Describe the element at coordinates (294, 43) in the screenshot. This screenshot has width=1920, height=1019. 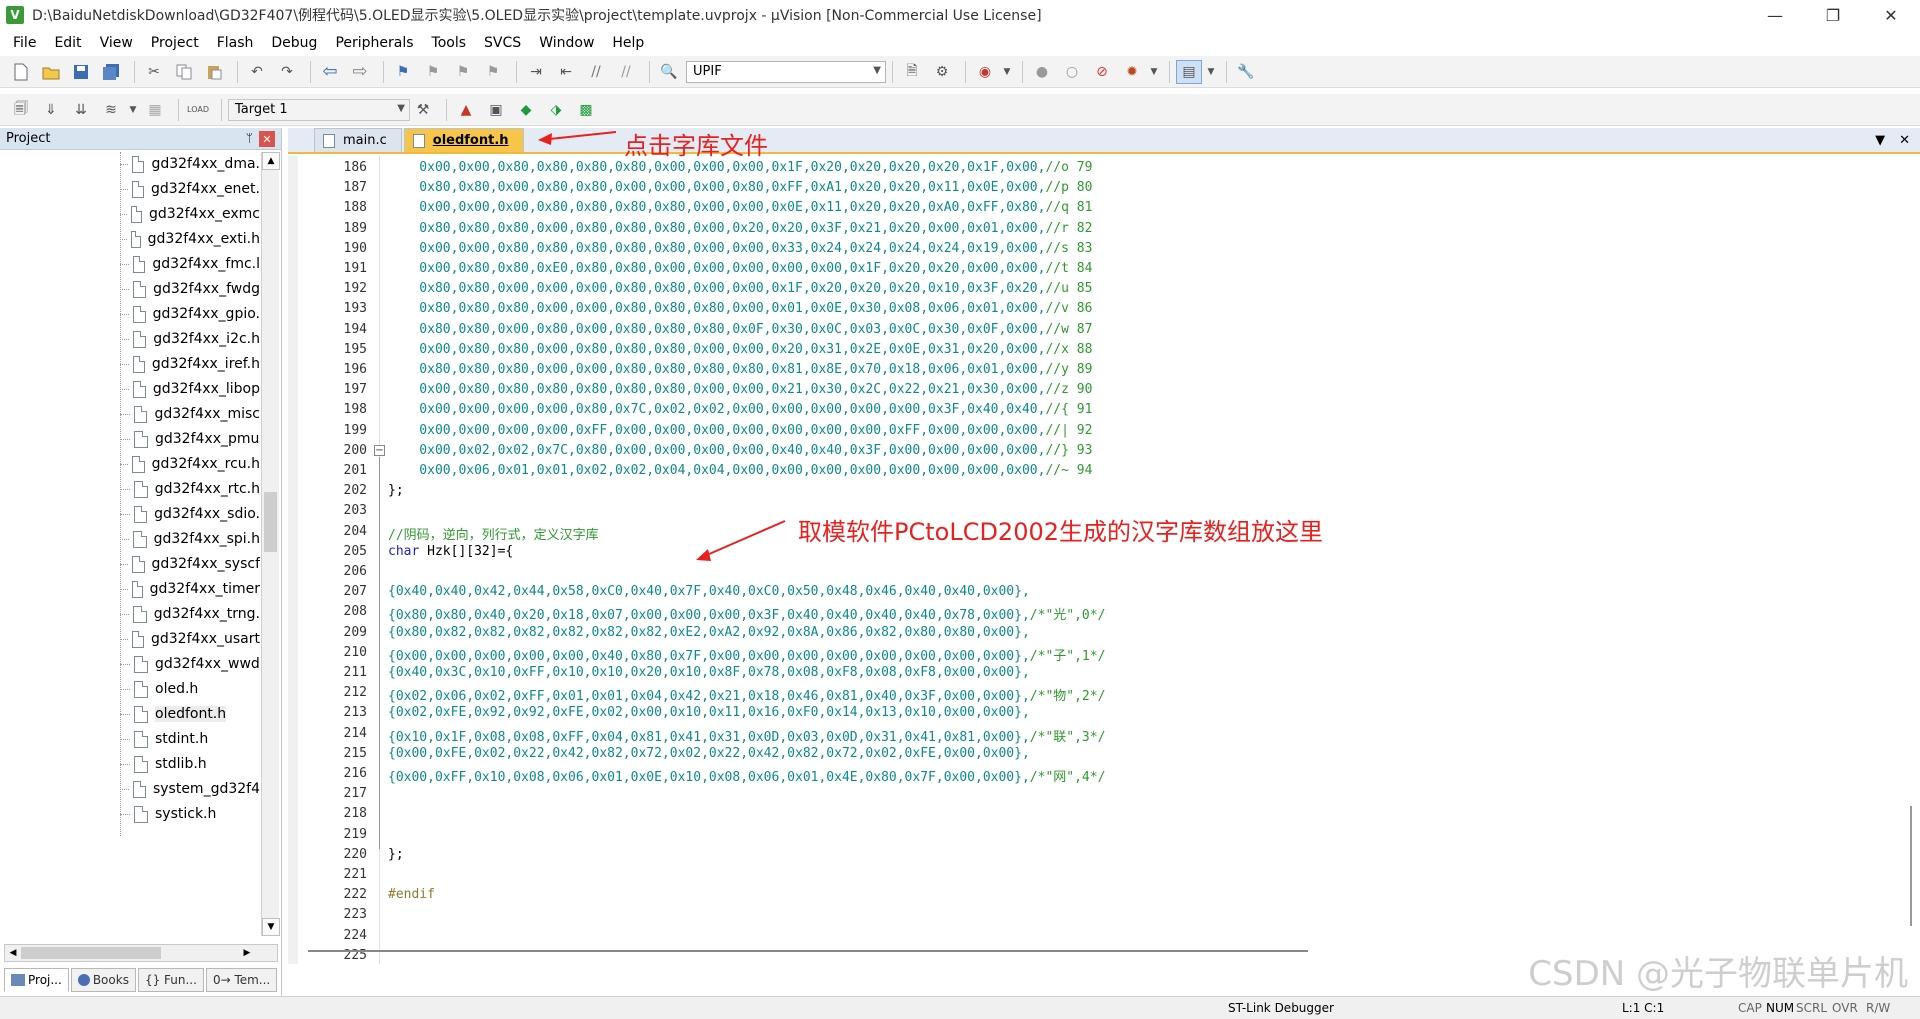
I see `menu-debug: Debug` at that location.